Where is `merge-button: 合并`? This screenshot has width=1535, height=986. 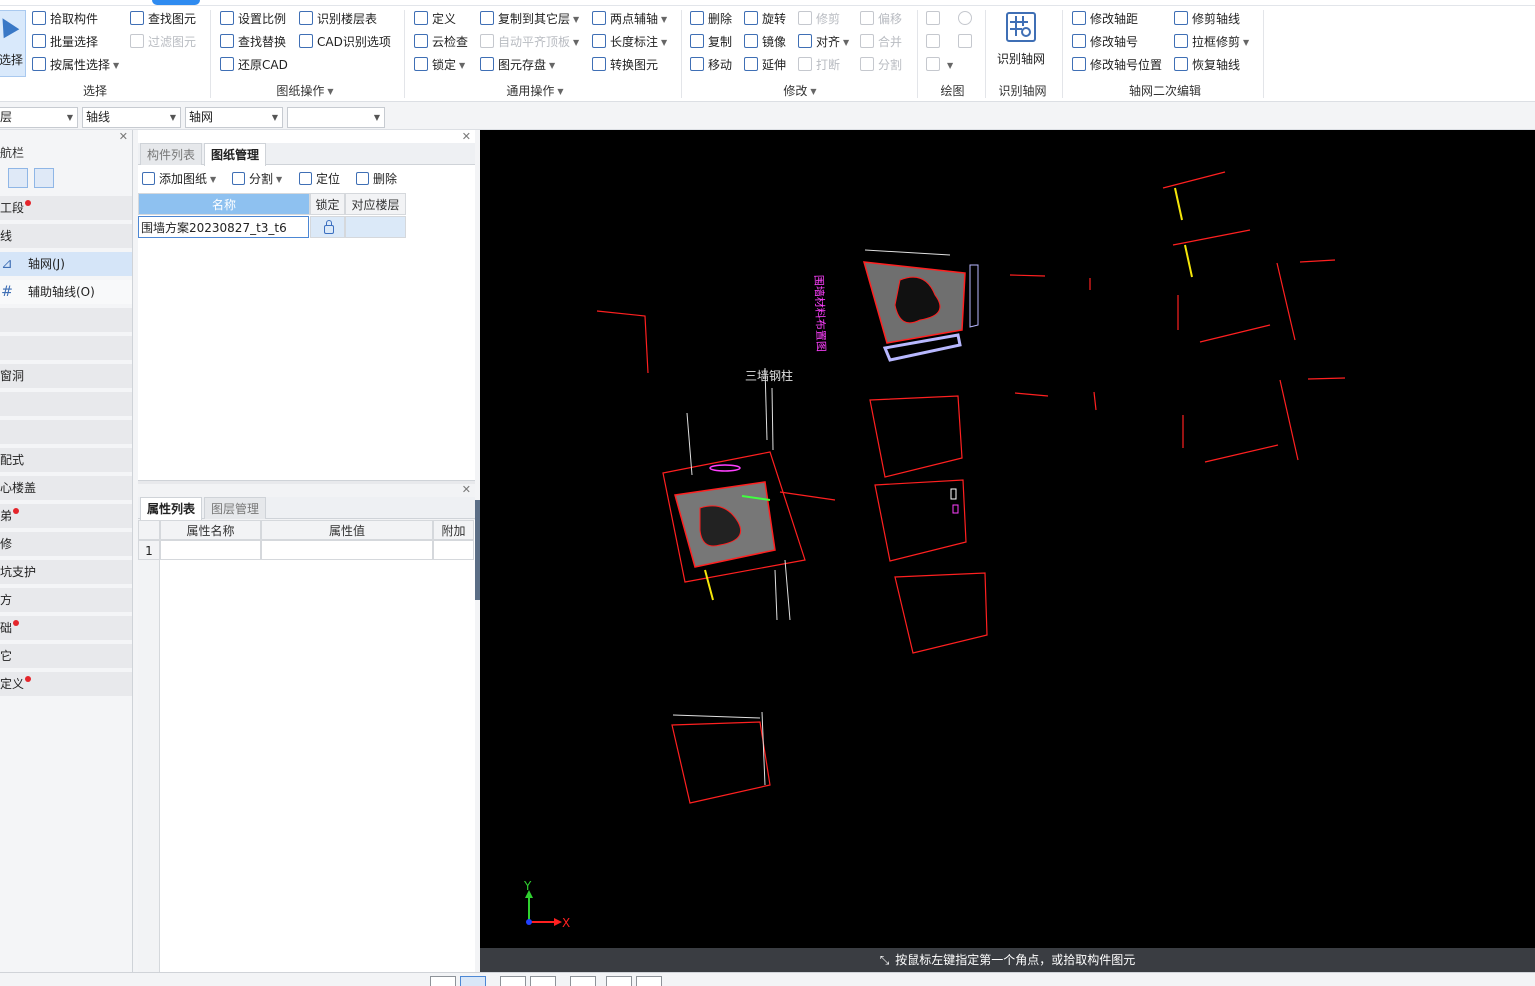 merge-button: 合并 is located at coordinates (881, 42).